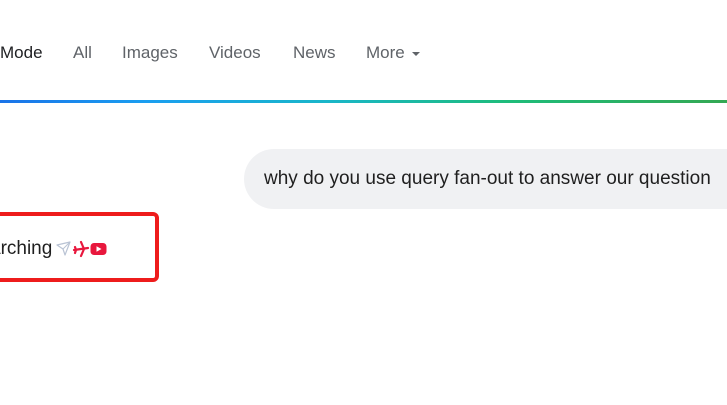 This screenshot has width=727, height=405. I want to click on paper-plane-icon, so click(63, 248).